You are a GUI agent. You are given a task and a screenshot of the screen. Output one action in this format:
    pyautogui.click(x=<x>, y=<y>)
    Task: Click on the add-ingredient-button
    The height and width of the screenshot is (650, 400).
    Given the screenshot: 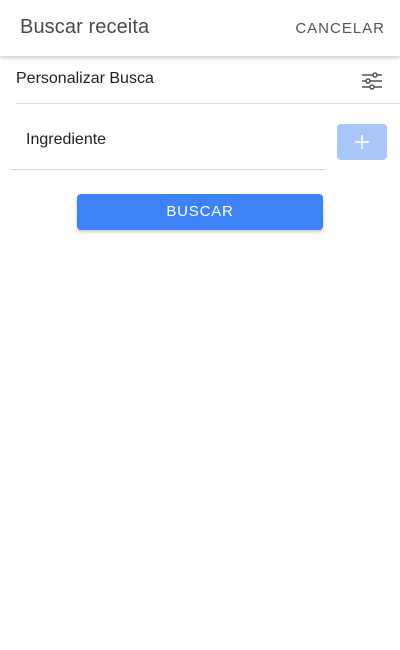 What is the action you would take?
    pyautogui.click(x=362, y=142)
    